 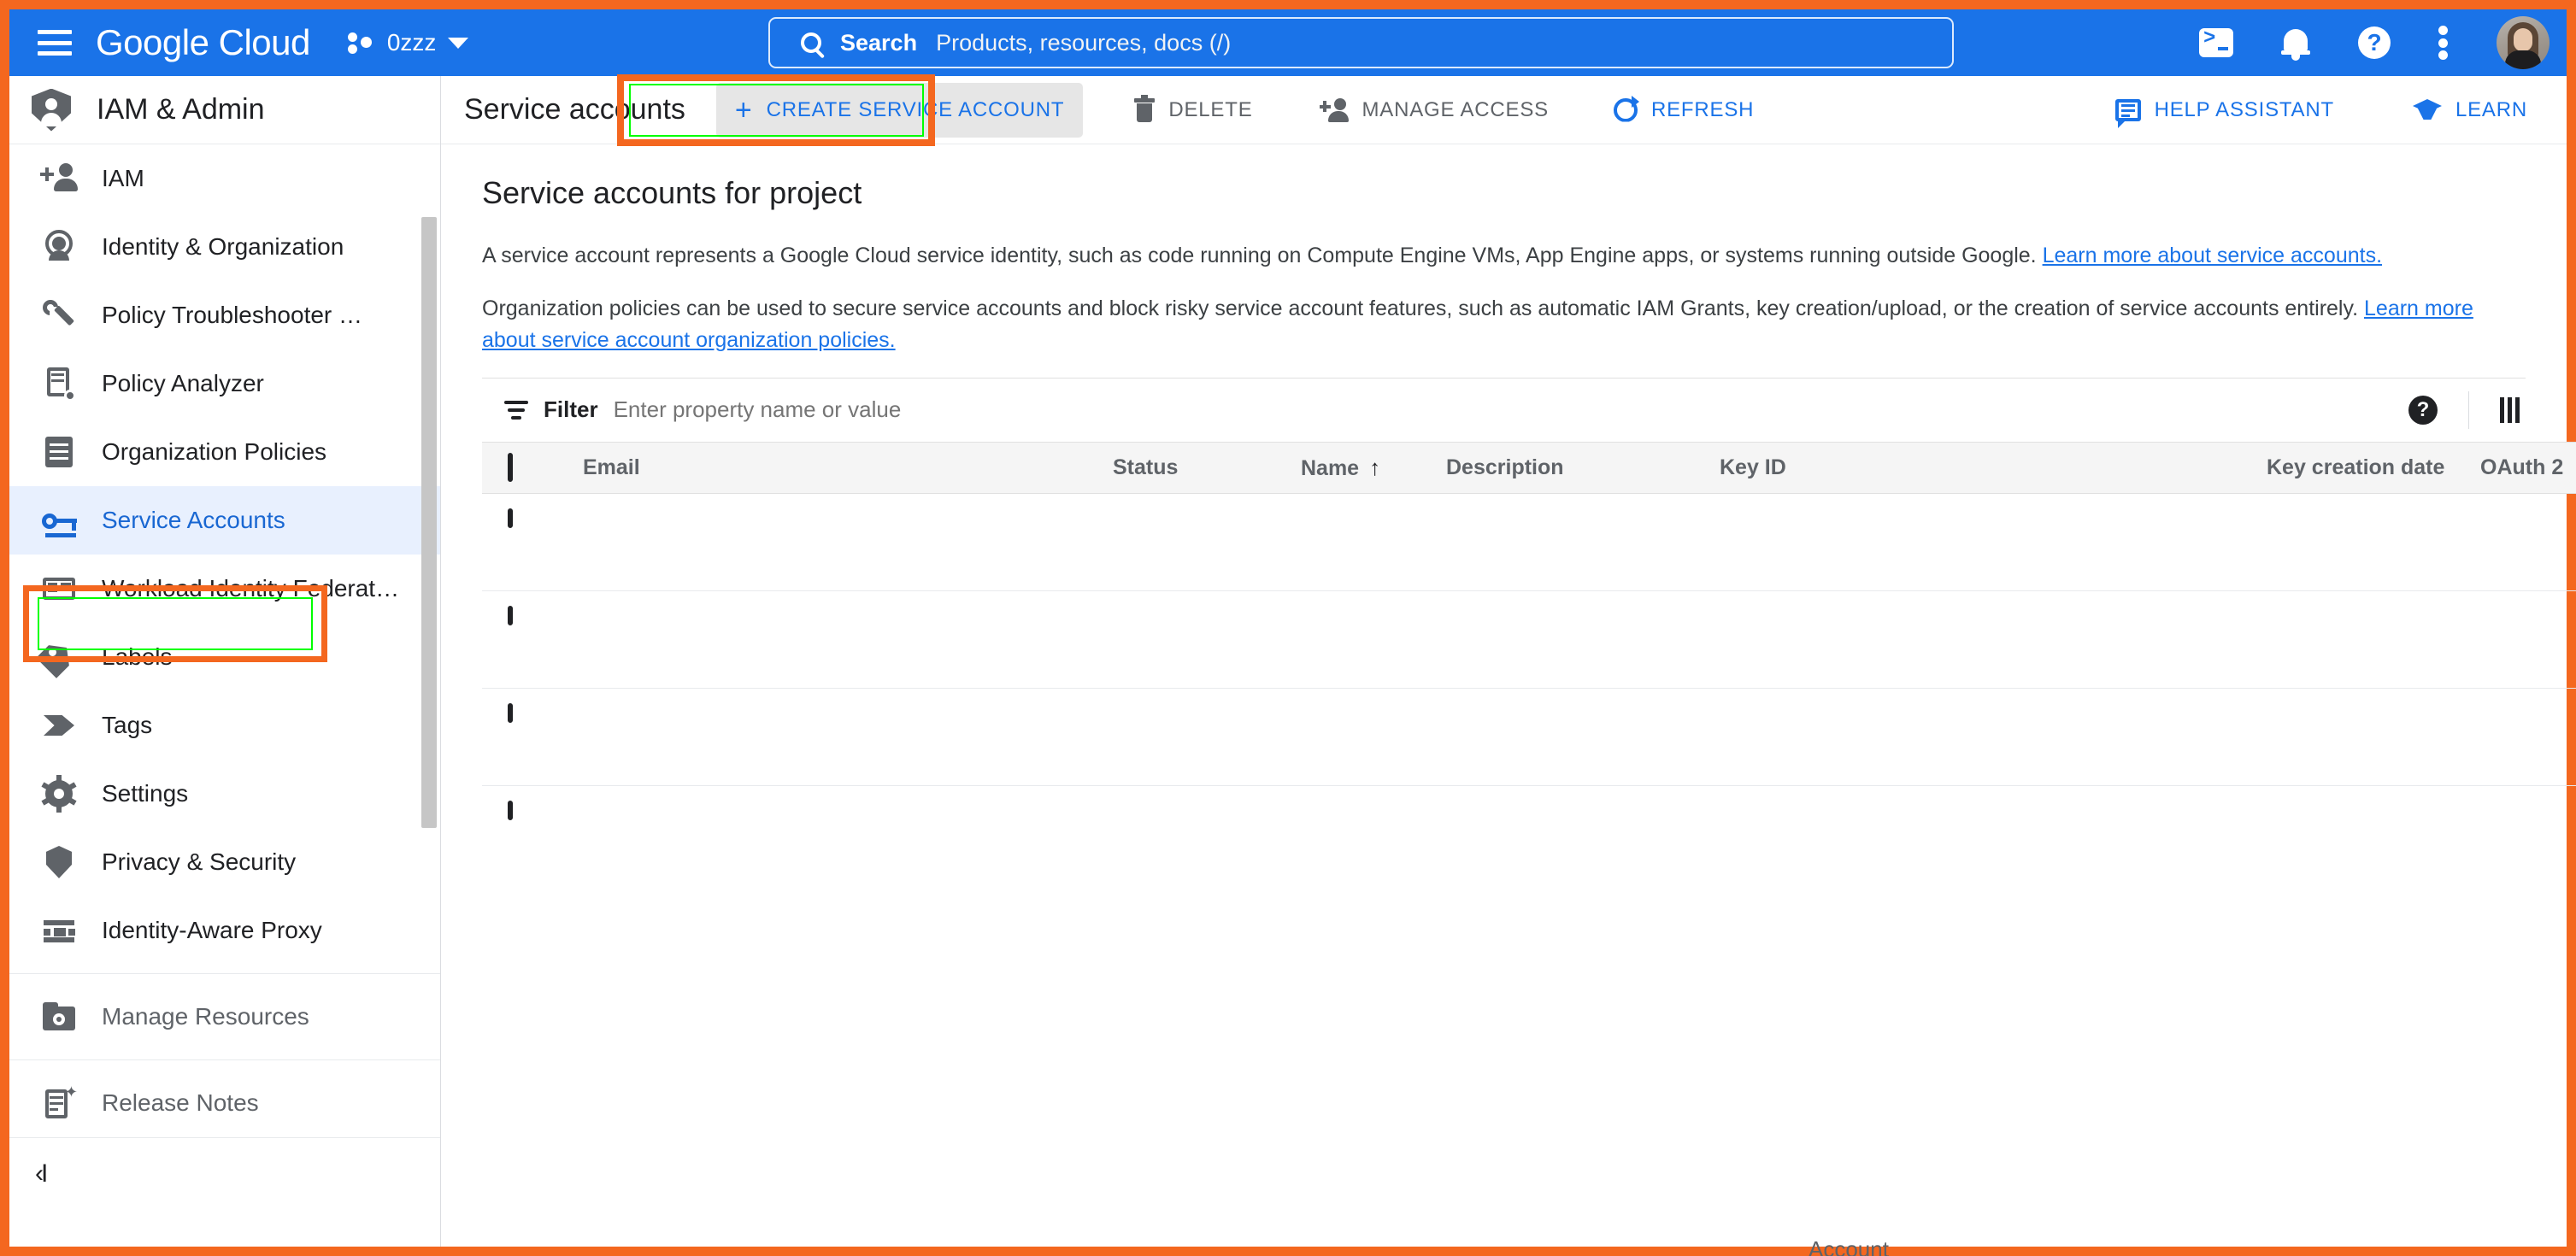 What do you see at coordinates (224, 383) in the screenshot?
I see `sidebar-item-policy-analyzer: Policy Analyzer` at bounding box center [224, 383].